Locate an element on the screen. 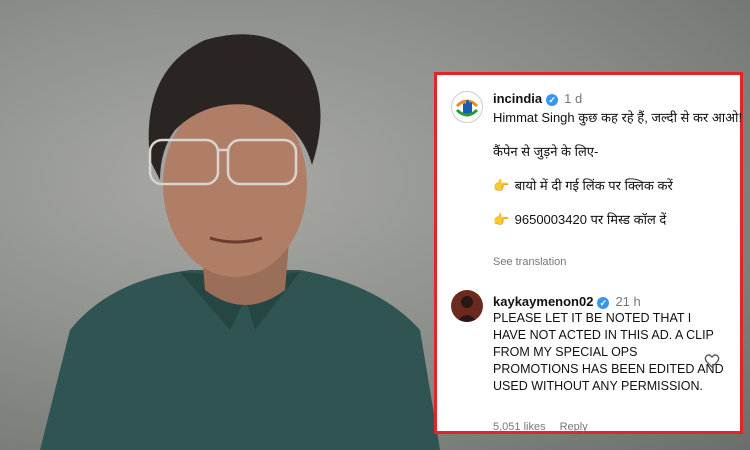  hand-logo-icon is located at coordinates (467, 108).